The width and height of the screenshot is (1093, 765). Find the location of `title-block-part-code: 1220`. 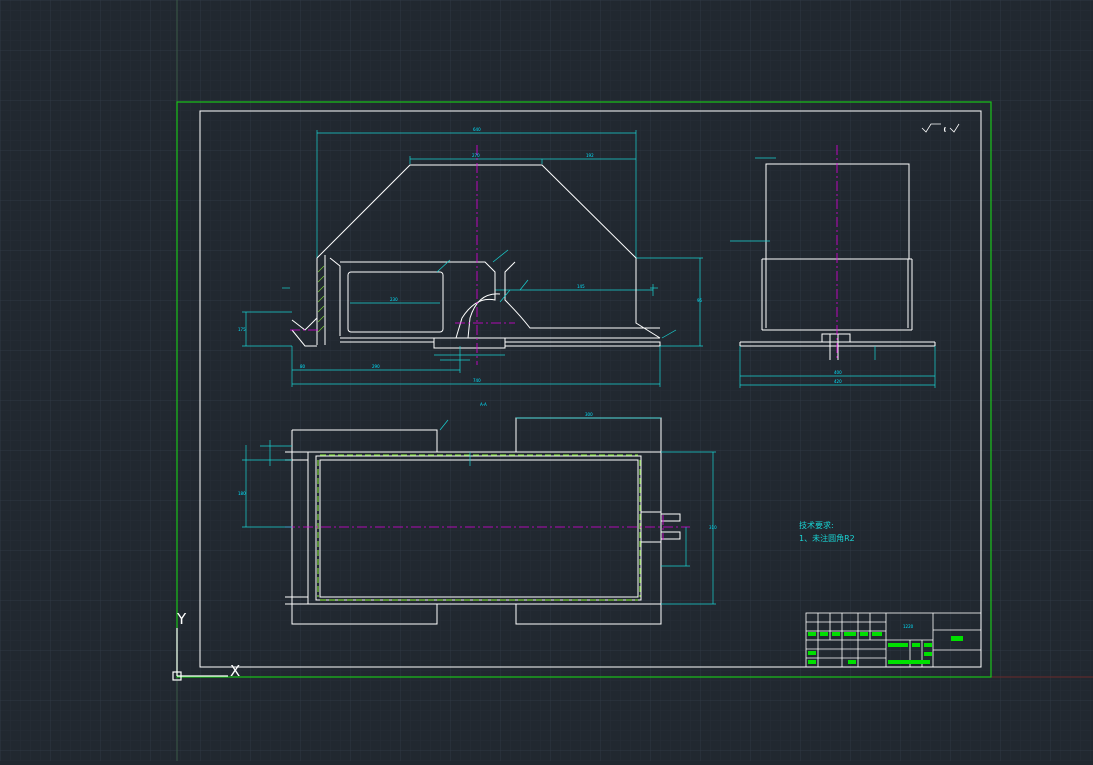

title-block-part-code: 1220 is located at coordinates (908, 626).